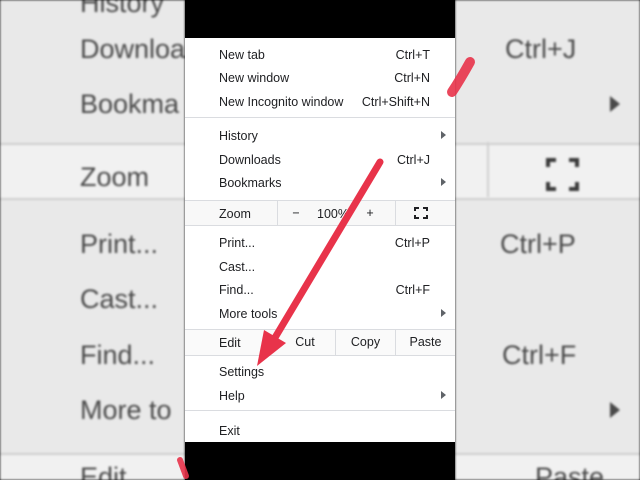 Image resolution: width=640 pixels, height=480 pixels. What do you see at coordinates (320, 182) in the screenshot?
I see `menu-item-bookmarks: Bookmarks` at bounding box center [320, 182].